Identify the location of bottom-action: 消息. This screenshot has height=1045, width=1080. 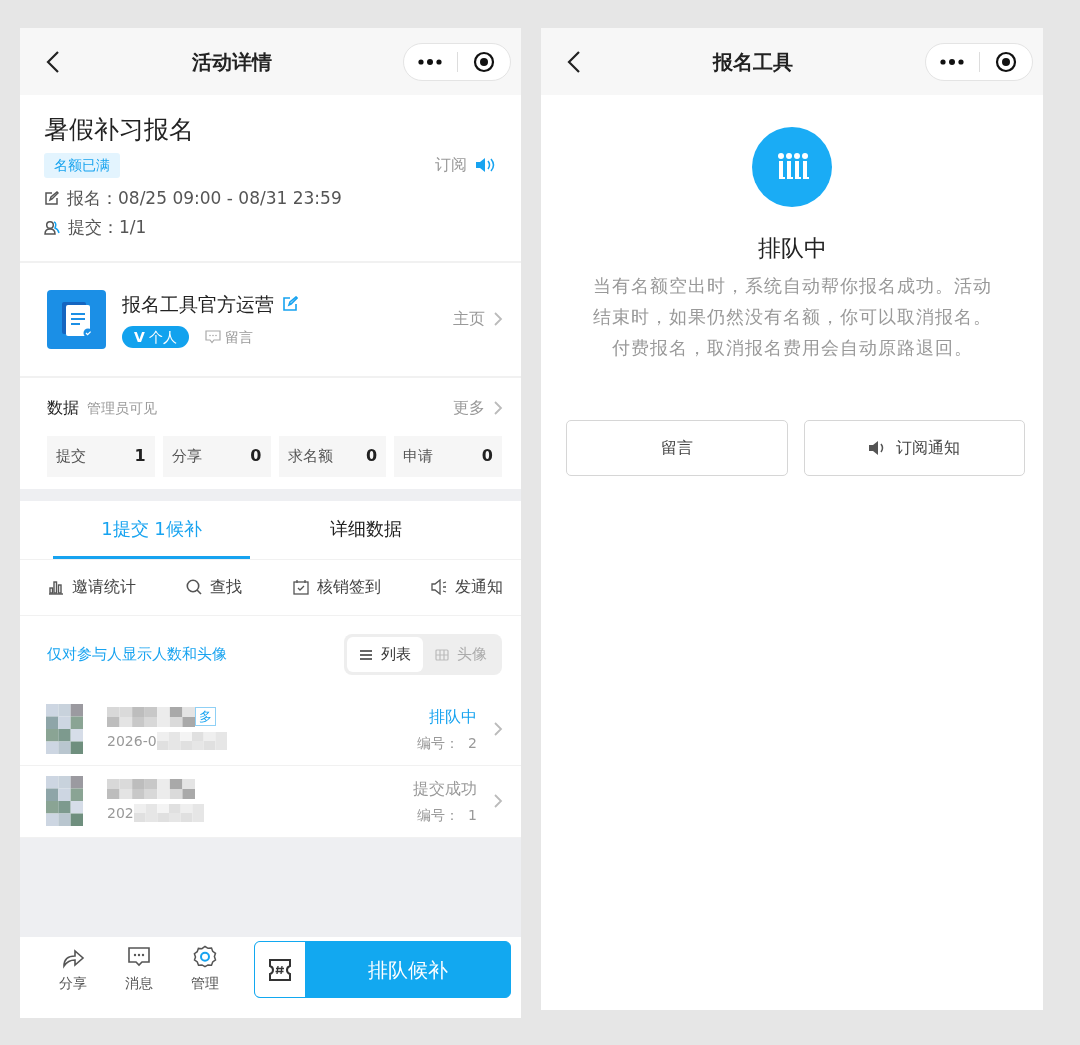
(139, 969).